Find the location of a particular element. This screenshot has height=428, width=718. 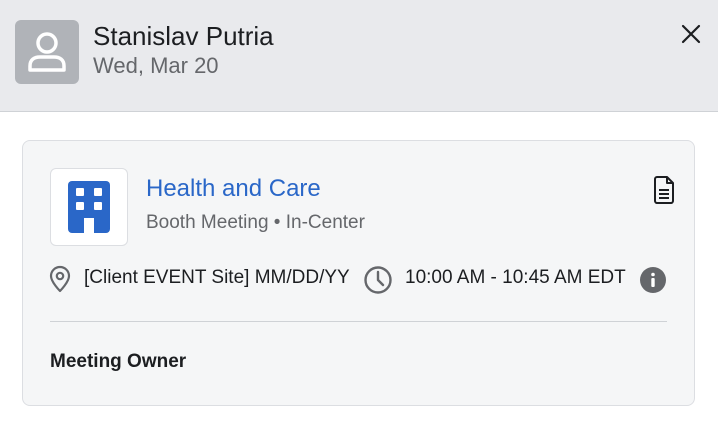

meeting-date: Wed, Mar 20 is located at coordinates (156, 65).